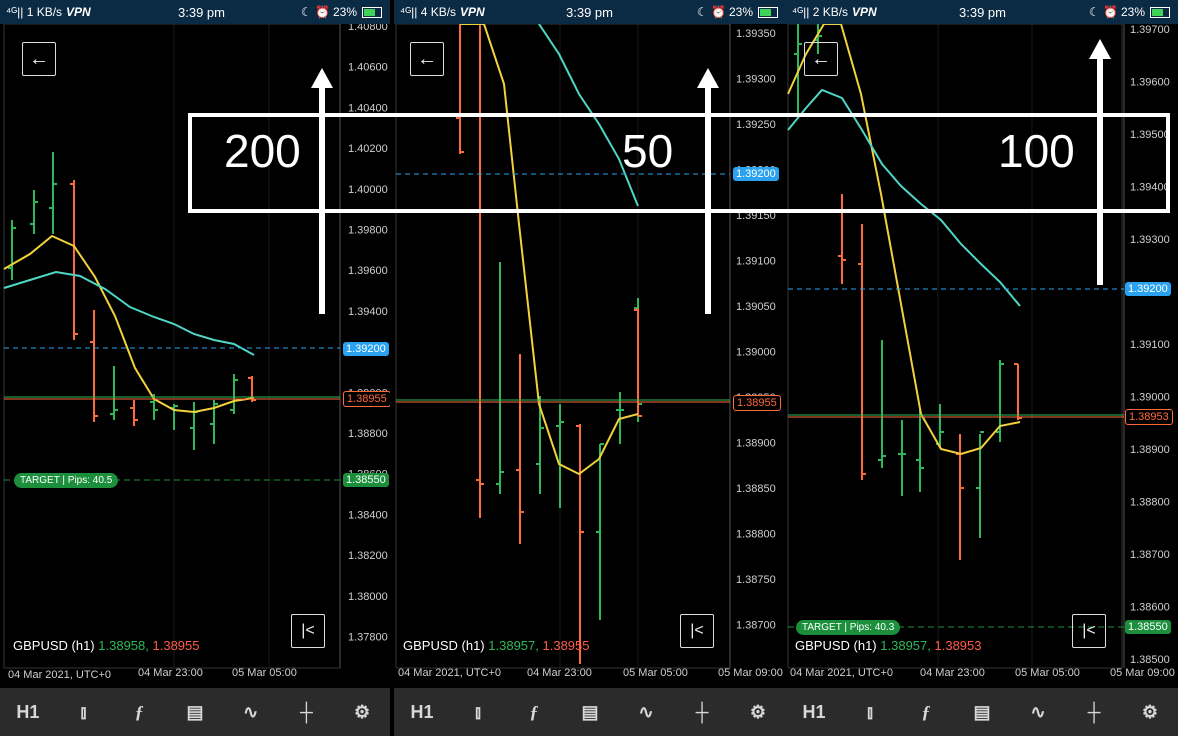 This screenshot has width=1178, height=736. I want to click on ask-price: 1.38953, so click(958, 645).